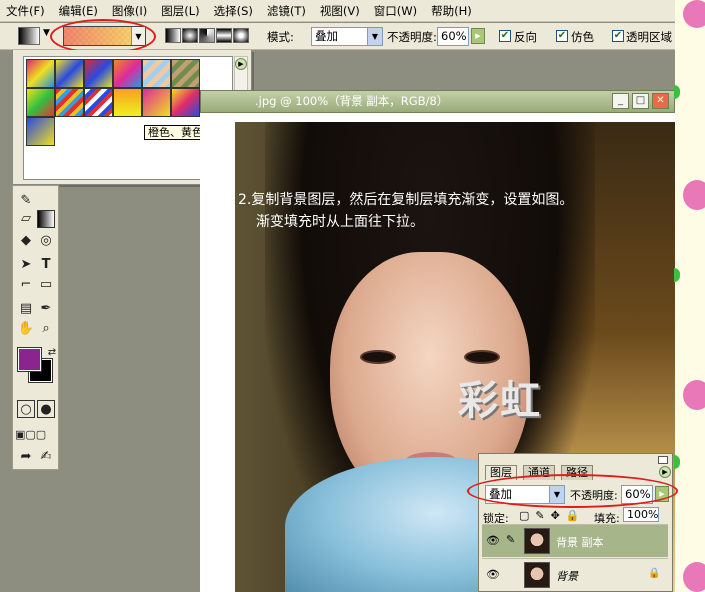 The height and width of the screenshot is (592, 705). Describe the element at coordinates (138, 36) in the screenshot. I see `gradient-dropdown-icon: ▼` at that location.